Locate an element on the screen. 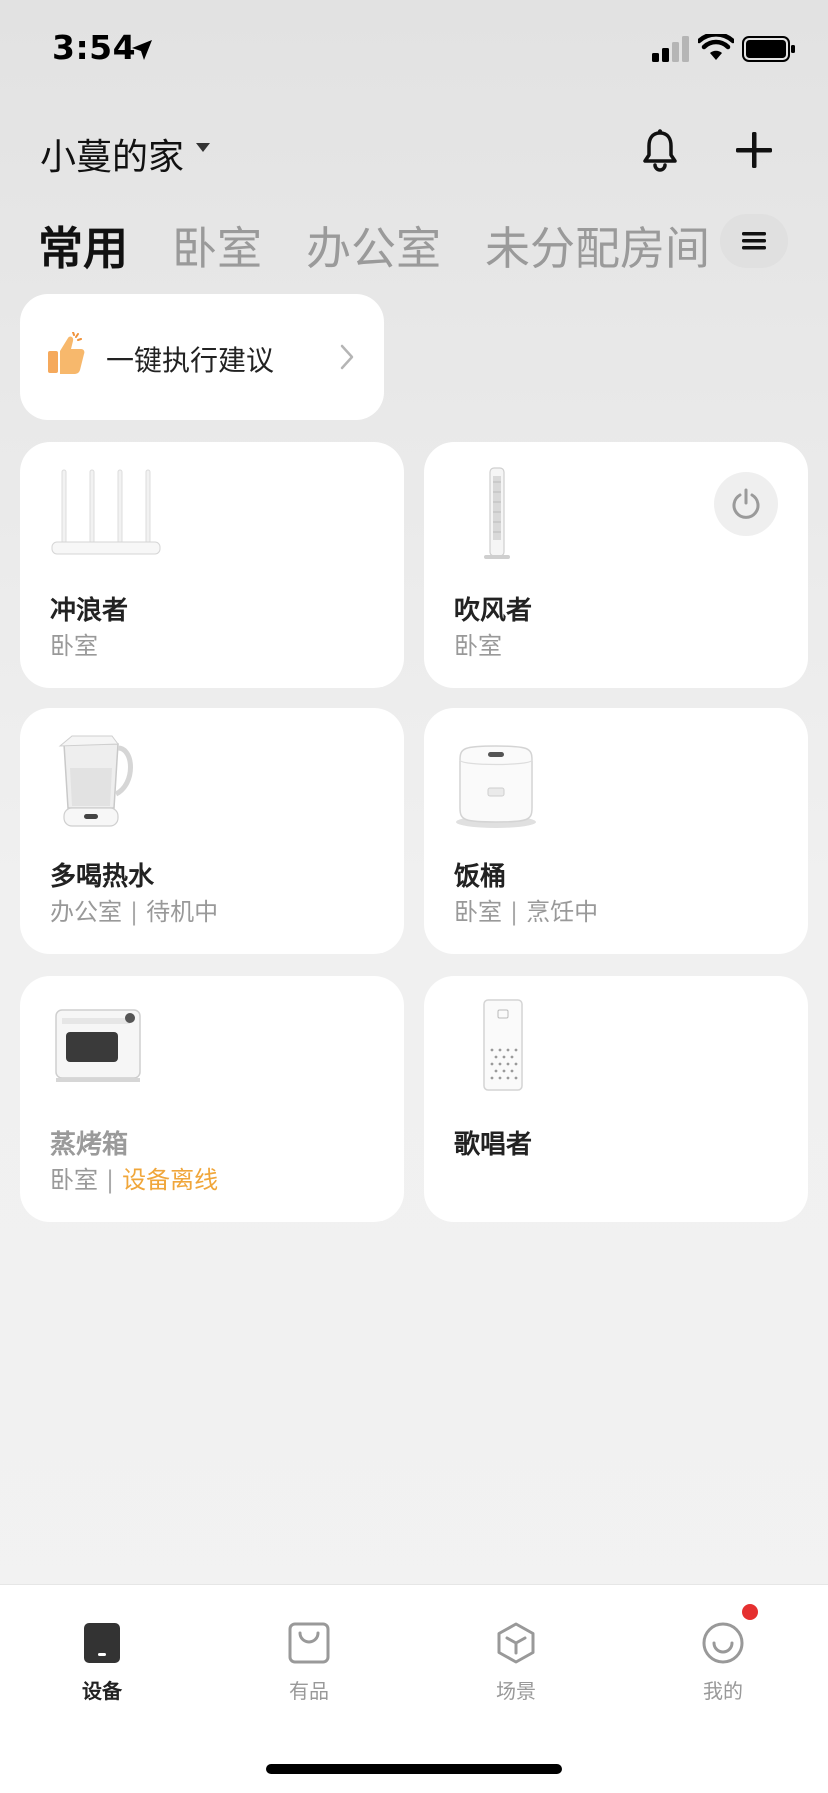  nav-label: 有品 is located at coordinates (309, 1691).